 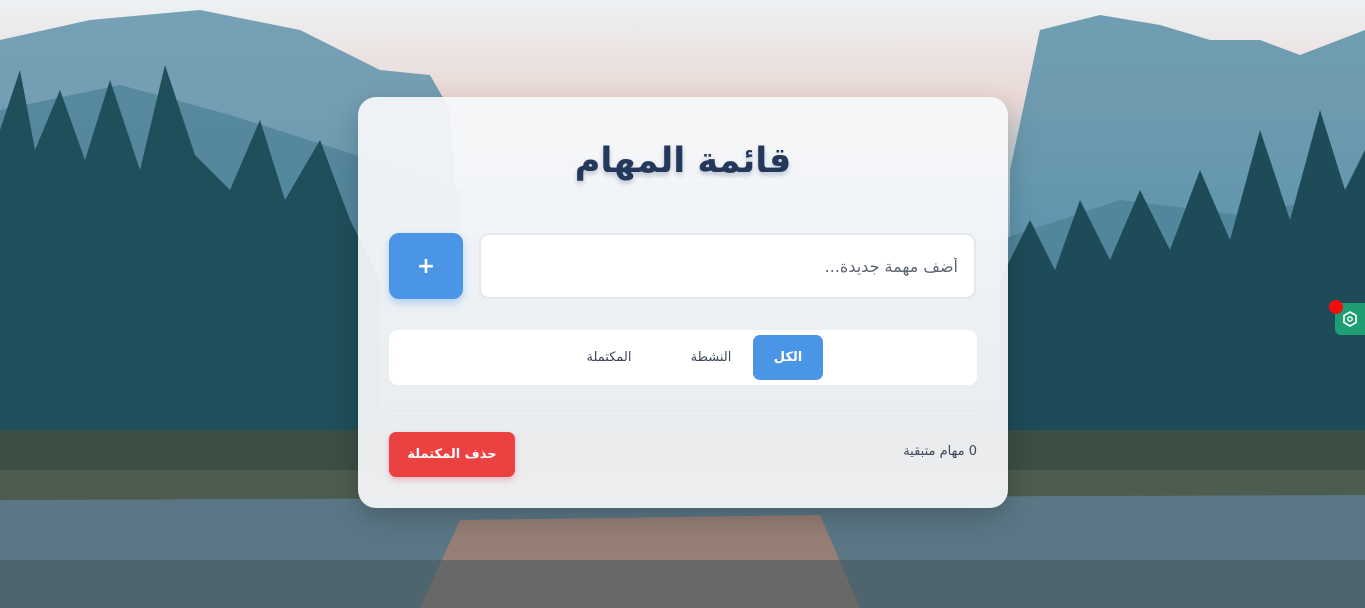 What do you see at coordinates (940, 451) in the screenshot?
I see `remaining-count: 0 مهام متبقية` at bounding box center [940, 451].